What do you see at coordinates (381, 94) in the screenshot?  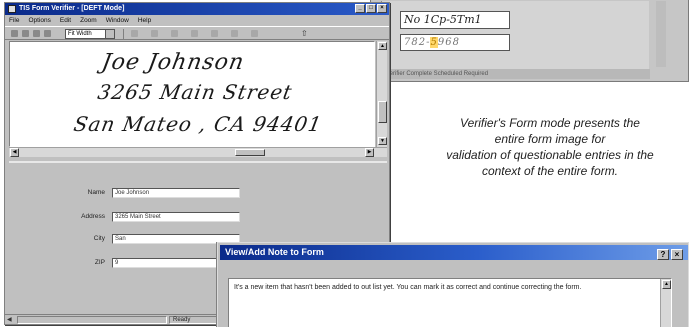 I see `image-vertical-scrollbar: ▲ ▼` at bounding box center [381, 94].